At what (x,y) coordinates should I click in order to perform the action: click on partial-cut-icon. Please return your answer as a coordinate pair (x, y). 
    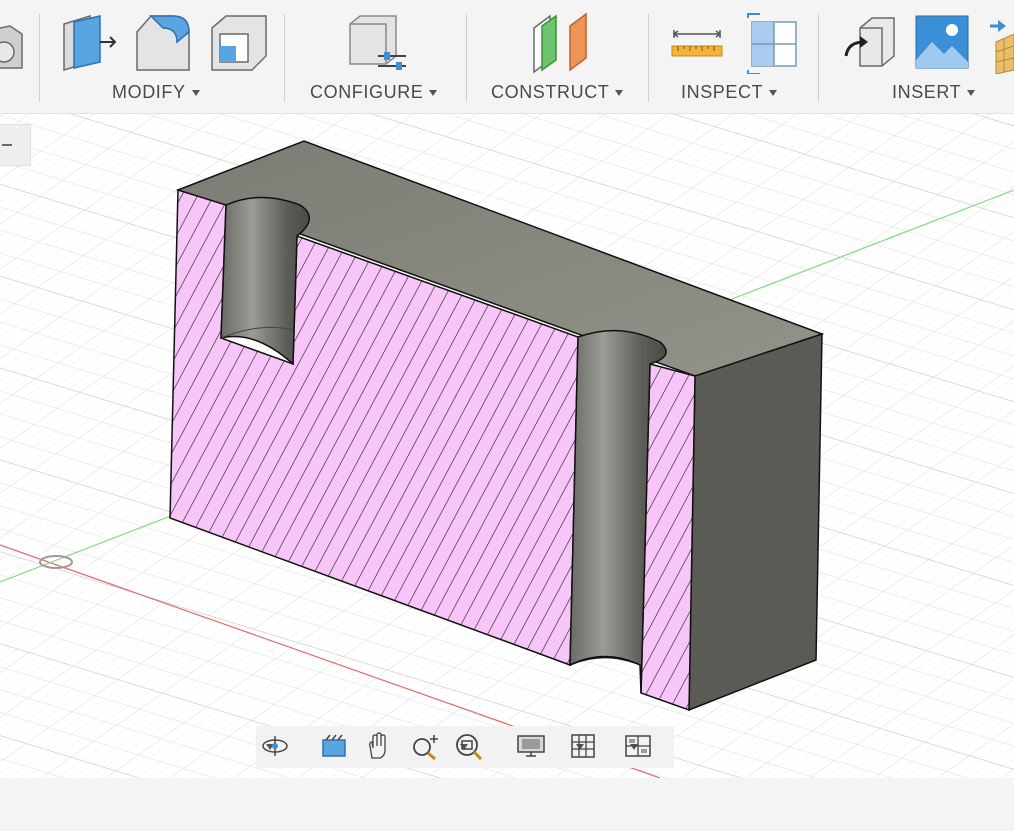
    Looking at the image, I should click on (12, 43).